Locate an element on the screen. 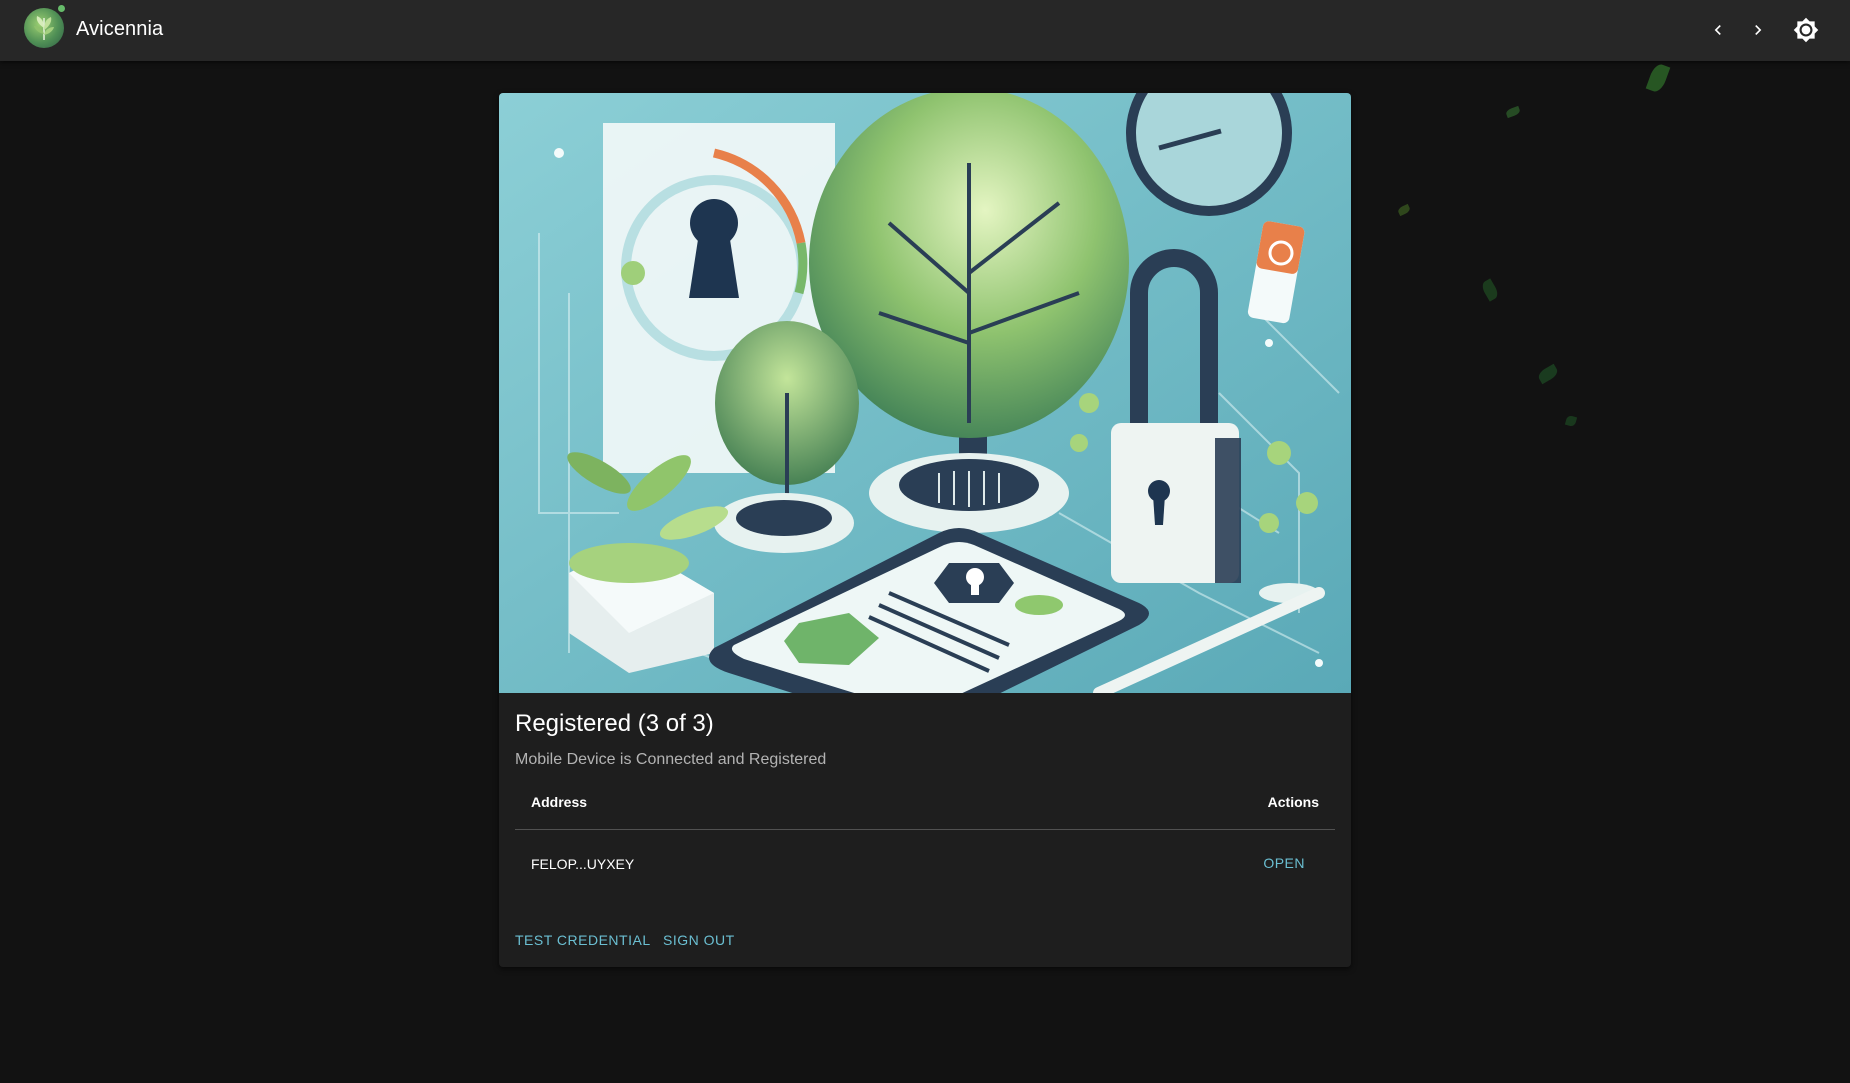 This screenshot has height=1083, width=1850. chevron-right-icon is located at coordinates (1758, 30).